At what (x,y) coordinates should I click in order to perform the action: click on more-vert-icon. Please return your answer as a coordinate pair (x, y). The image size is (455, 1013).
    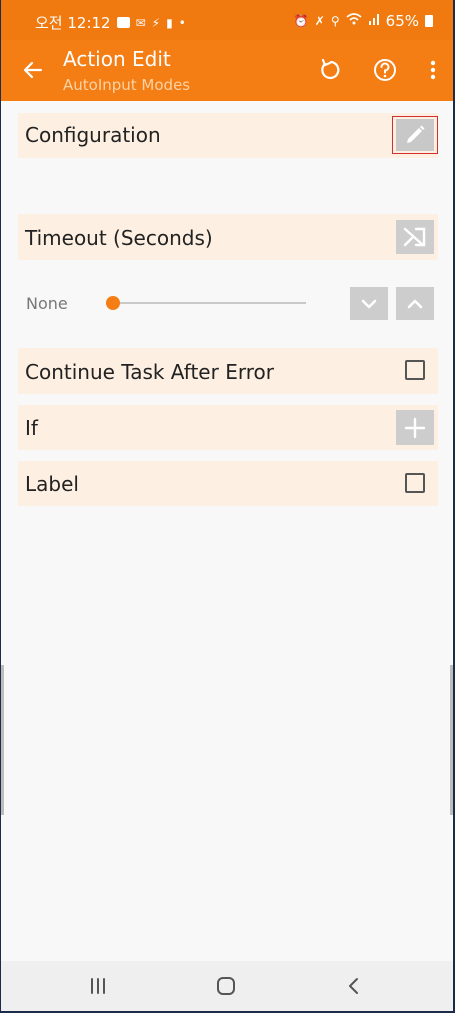
    Looking at the image, I should click on (433, 70).